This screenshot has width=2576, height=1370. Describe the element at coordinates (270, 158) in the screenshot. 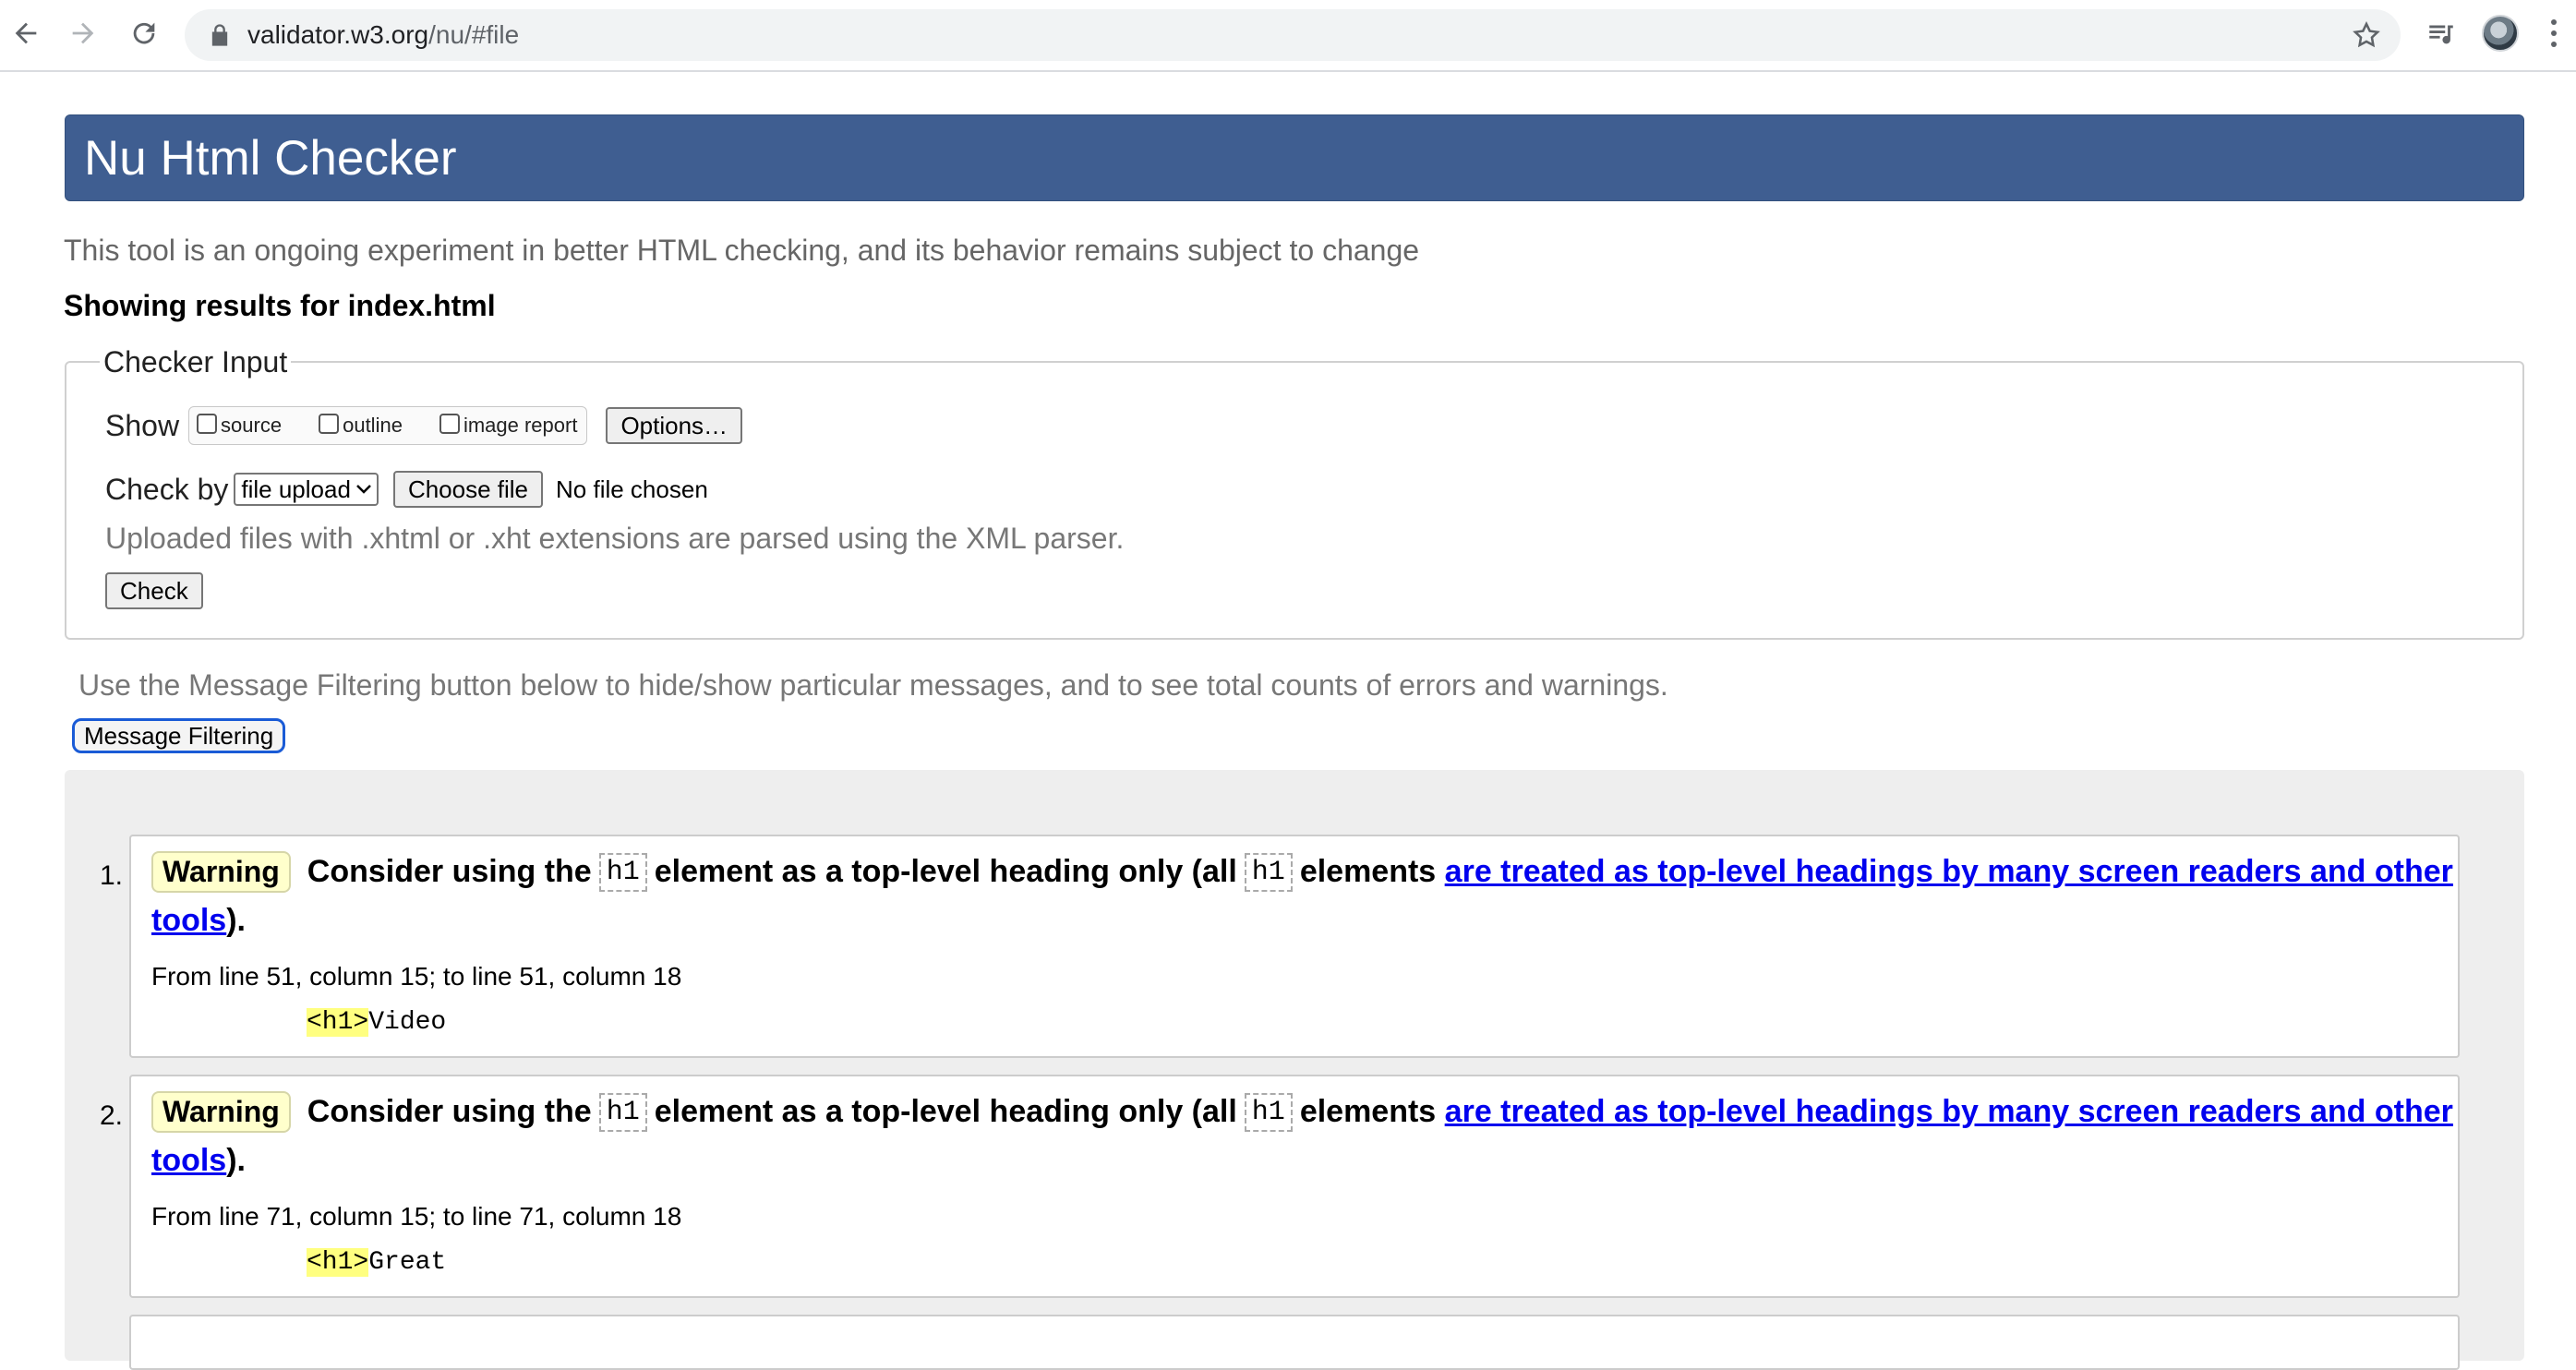

I see `page-title: Nu Html Checker` at that location.